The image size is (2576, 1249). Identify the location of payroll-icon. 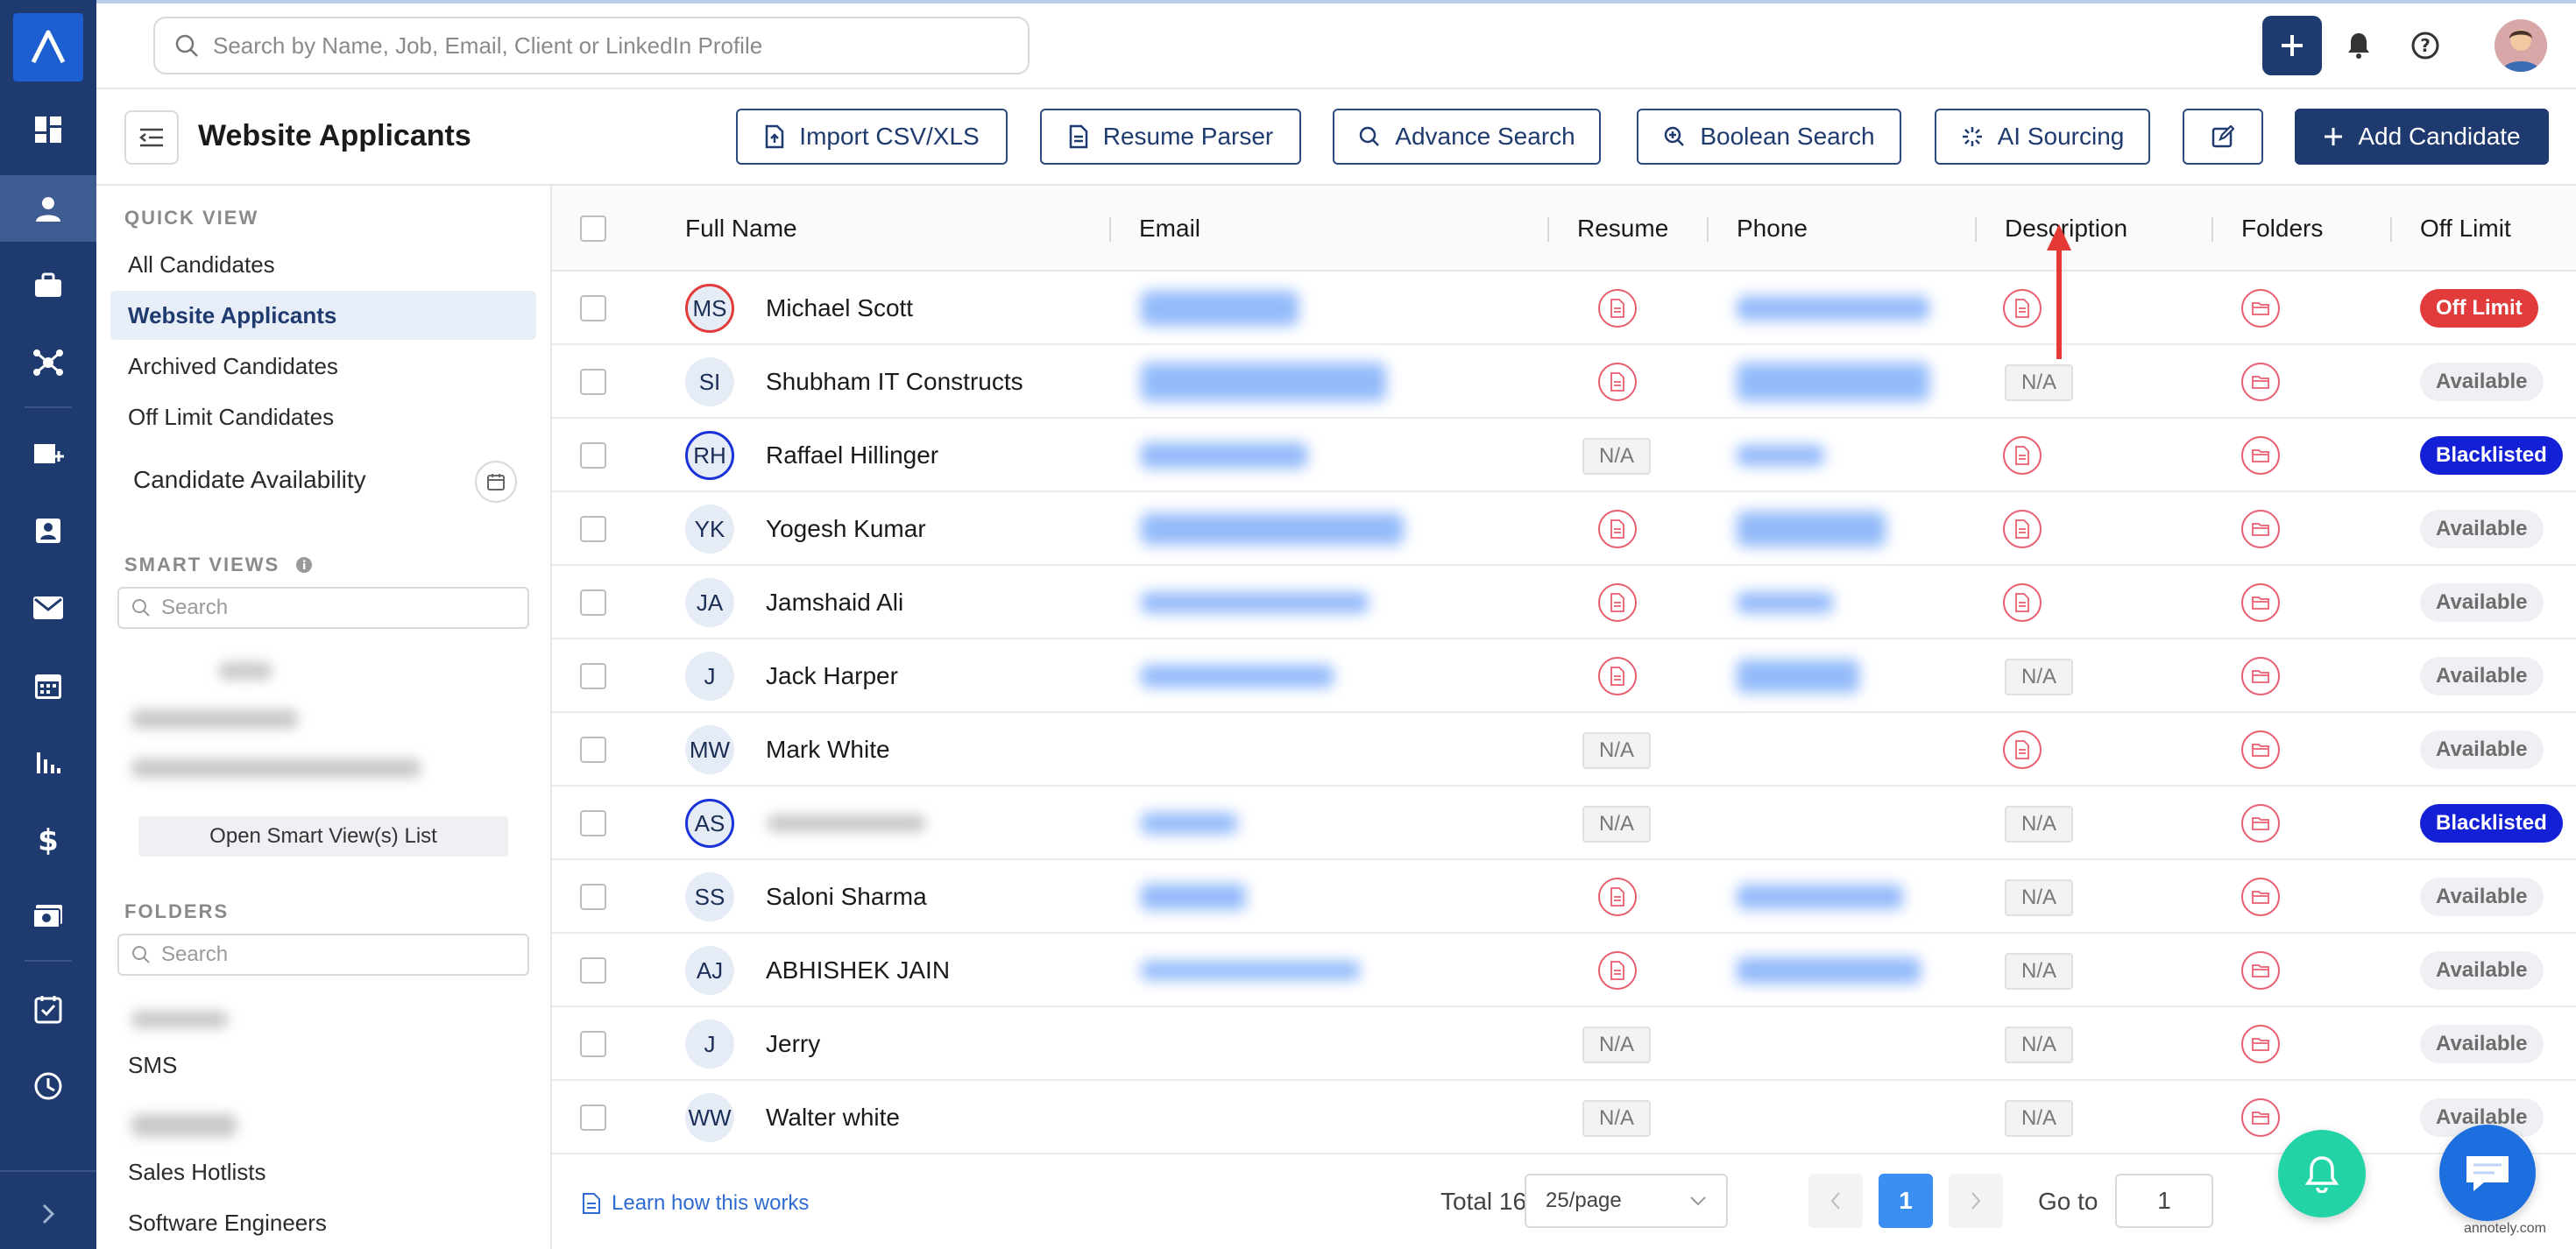
(48, 916).